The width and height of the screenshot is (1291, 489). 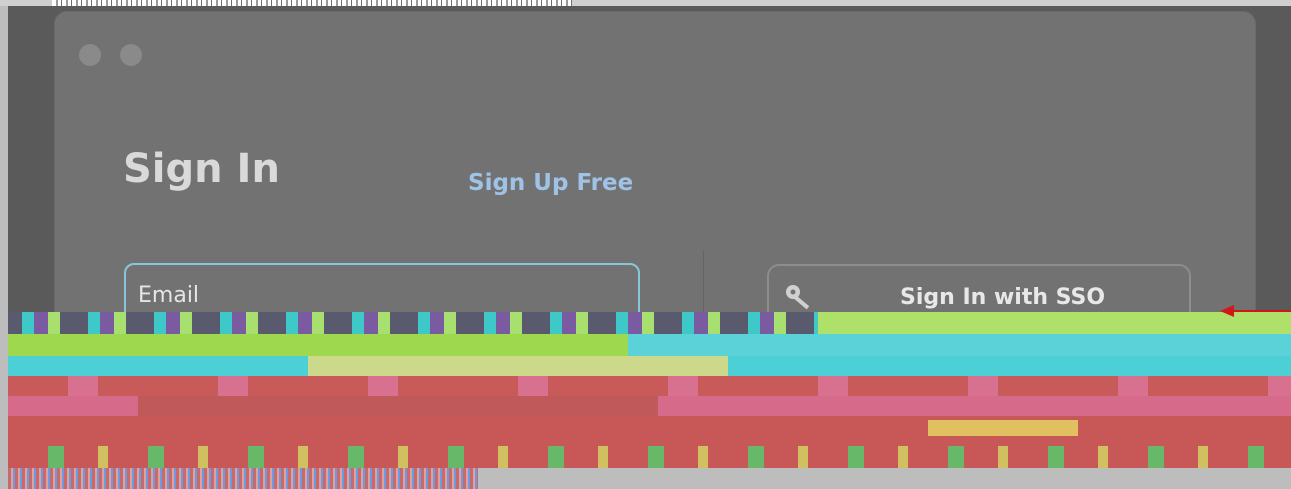 What do you see at coordinates (703, 285) in the screenshot?
I see `vertical-divider` at bounding box center [703, 285].